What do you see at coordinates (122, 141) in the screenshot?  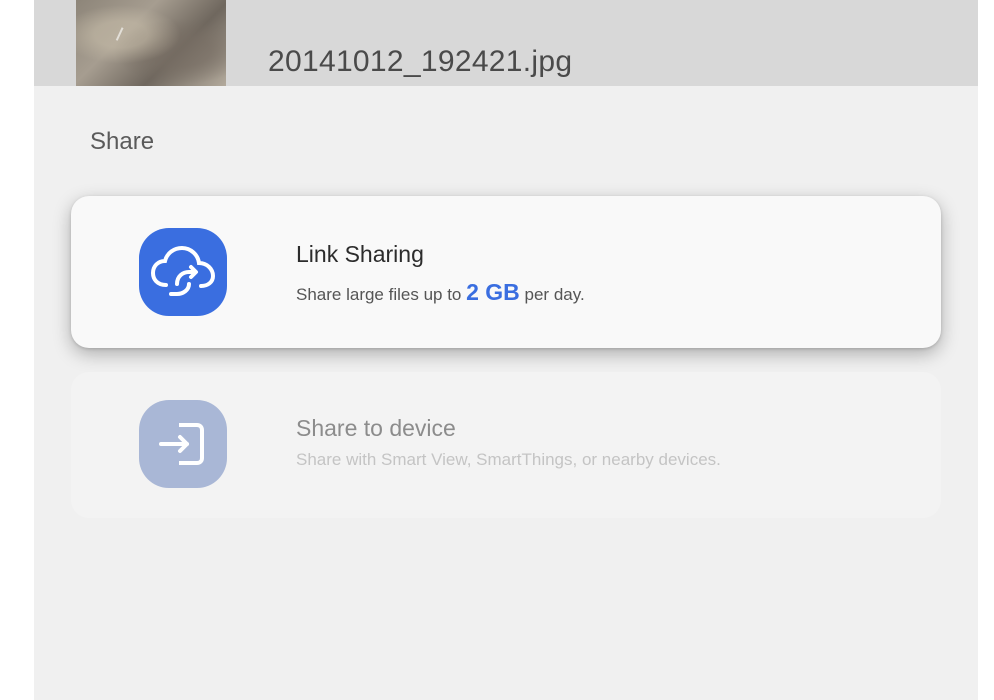 I see `share-heading: Share` at bounding box center [122, 141].